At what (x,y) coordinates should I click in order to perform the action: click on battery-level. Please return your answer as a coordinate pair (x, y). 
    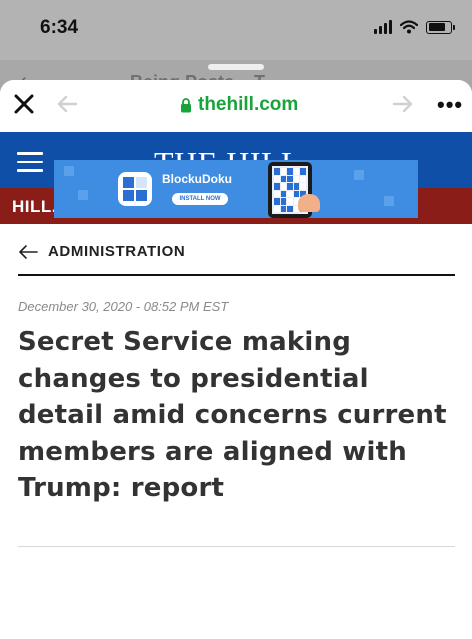
    Looking at the image, I should click on (437, 27).